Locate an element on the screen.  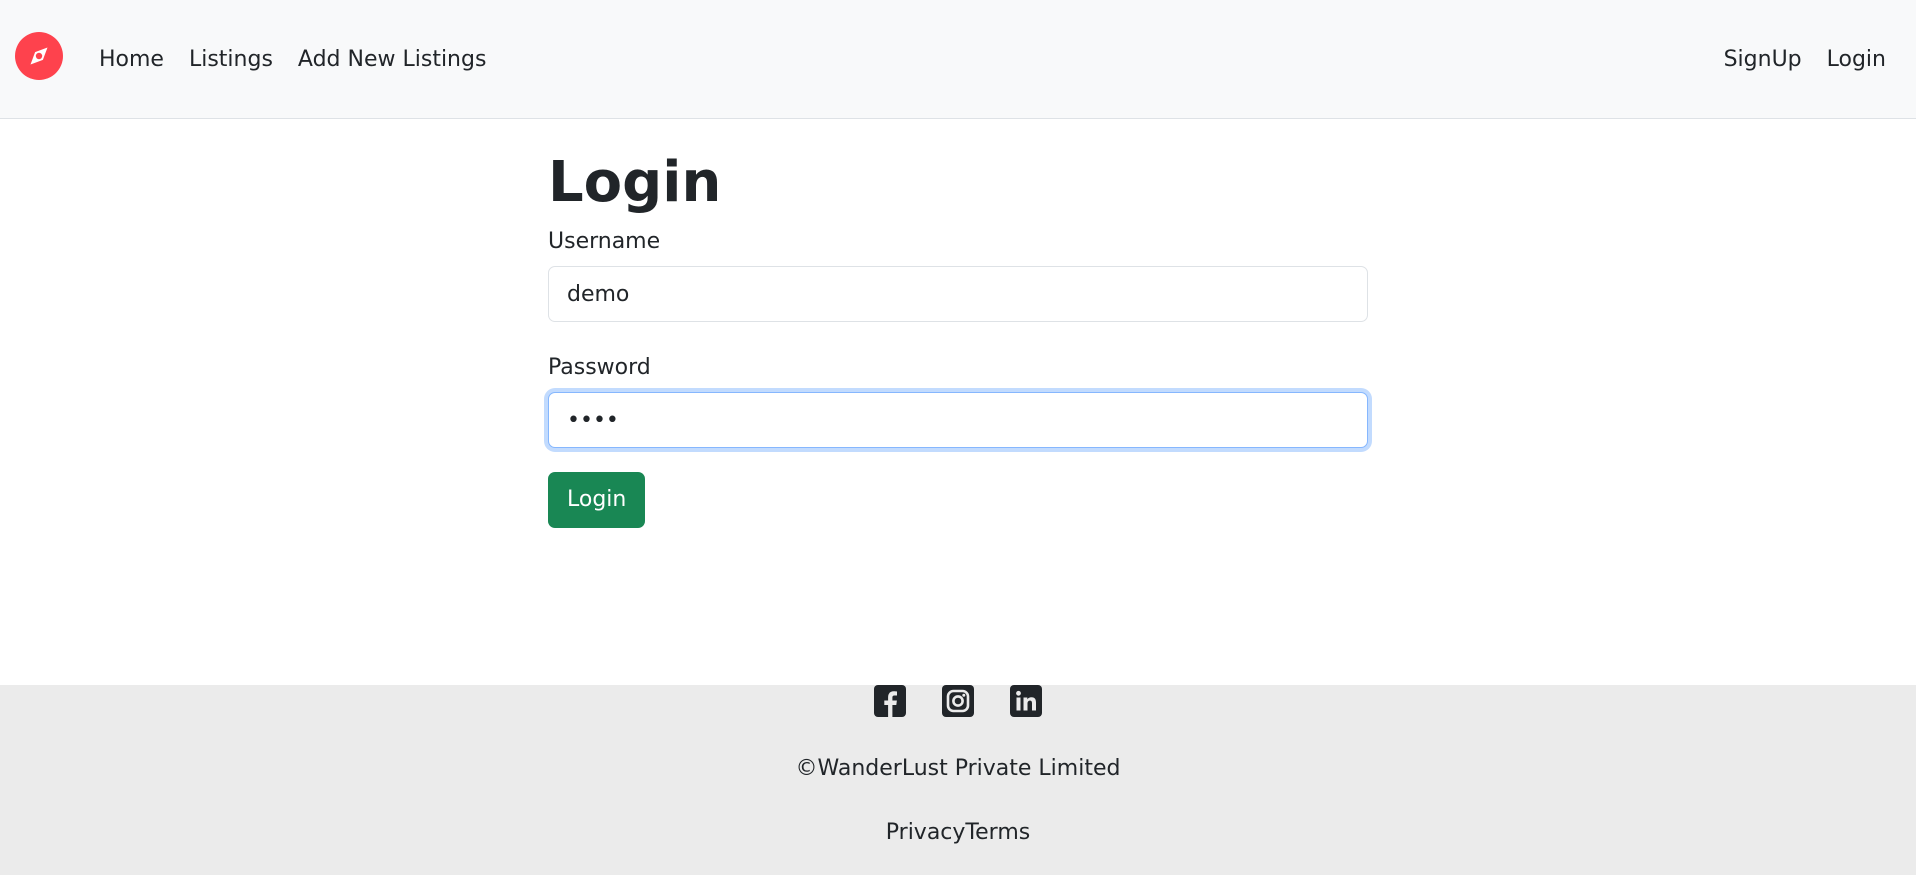
nav-link-listings: Listings is located at coordinates (231, 60).